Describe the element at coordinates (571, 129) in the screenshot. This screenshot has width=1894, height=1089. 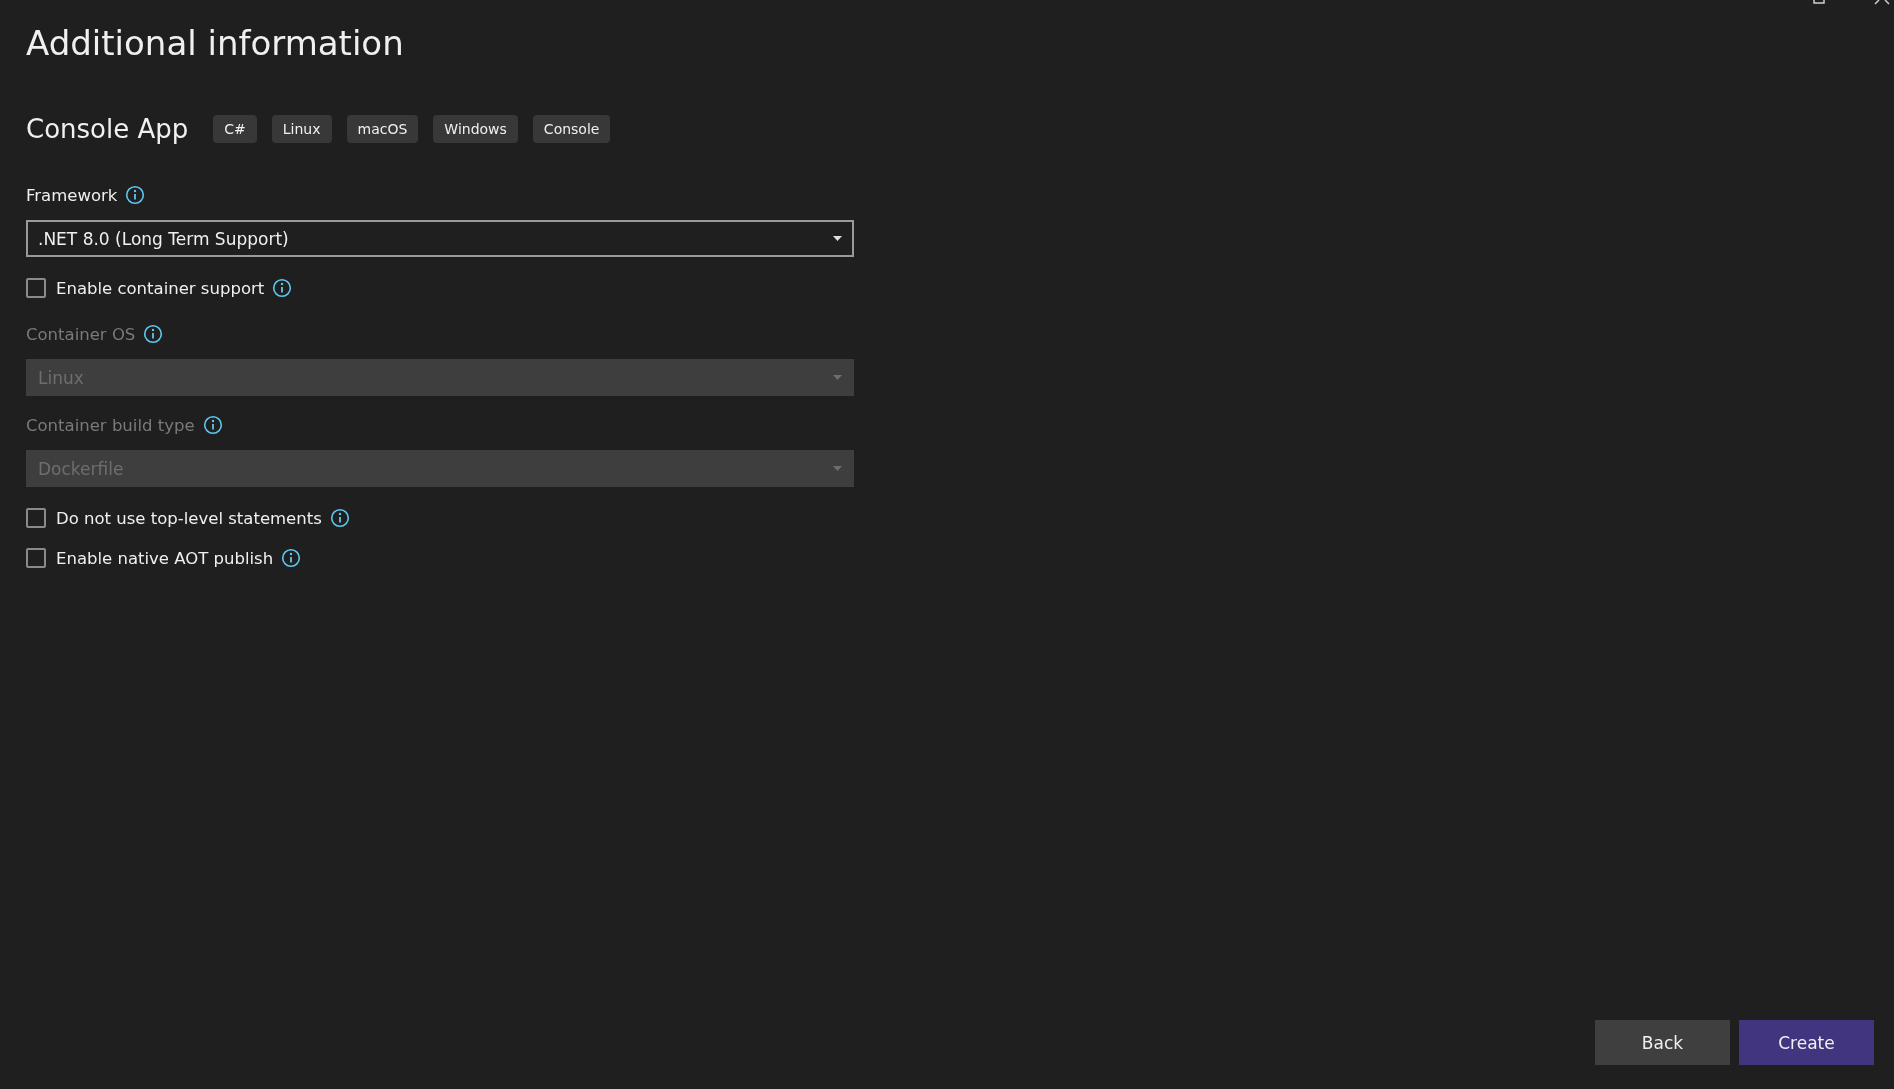
I see `tag: Console` at that location.